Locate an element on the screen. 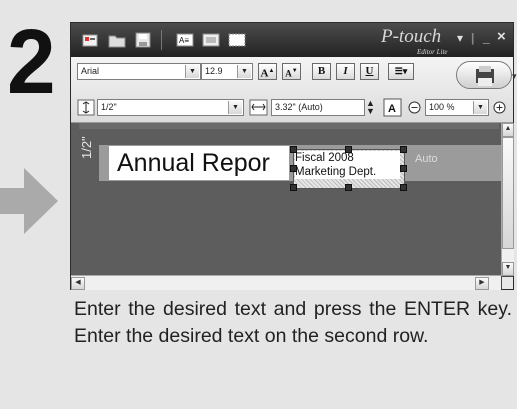 Image resolution: width=517 pixels, height=409 pixels. align-button: ☰▾ is located at coordinates (401, 71).